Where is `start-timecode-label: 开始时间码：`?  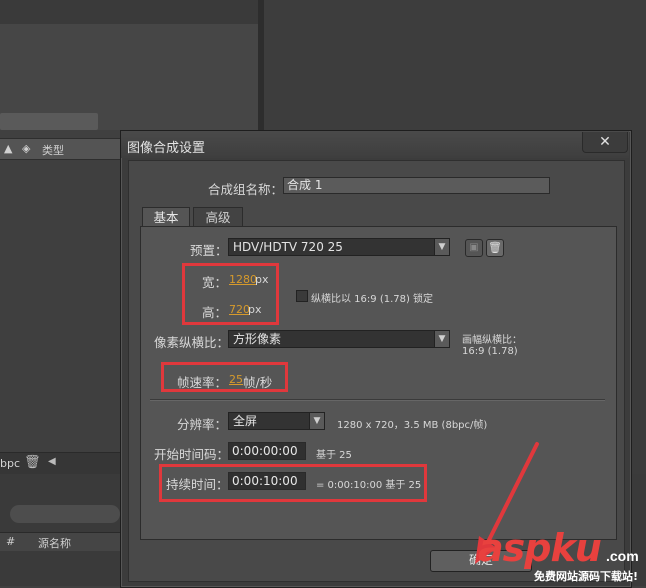
start-timecode-label: 开始时间码： is located at coordinates (192, 454).